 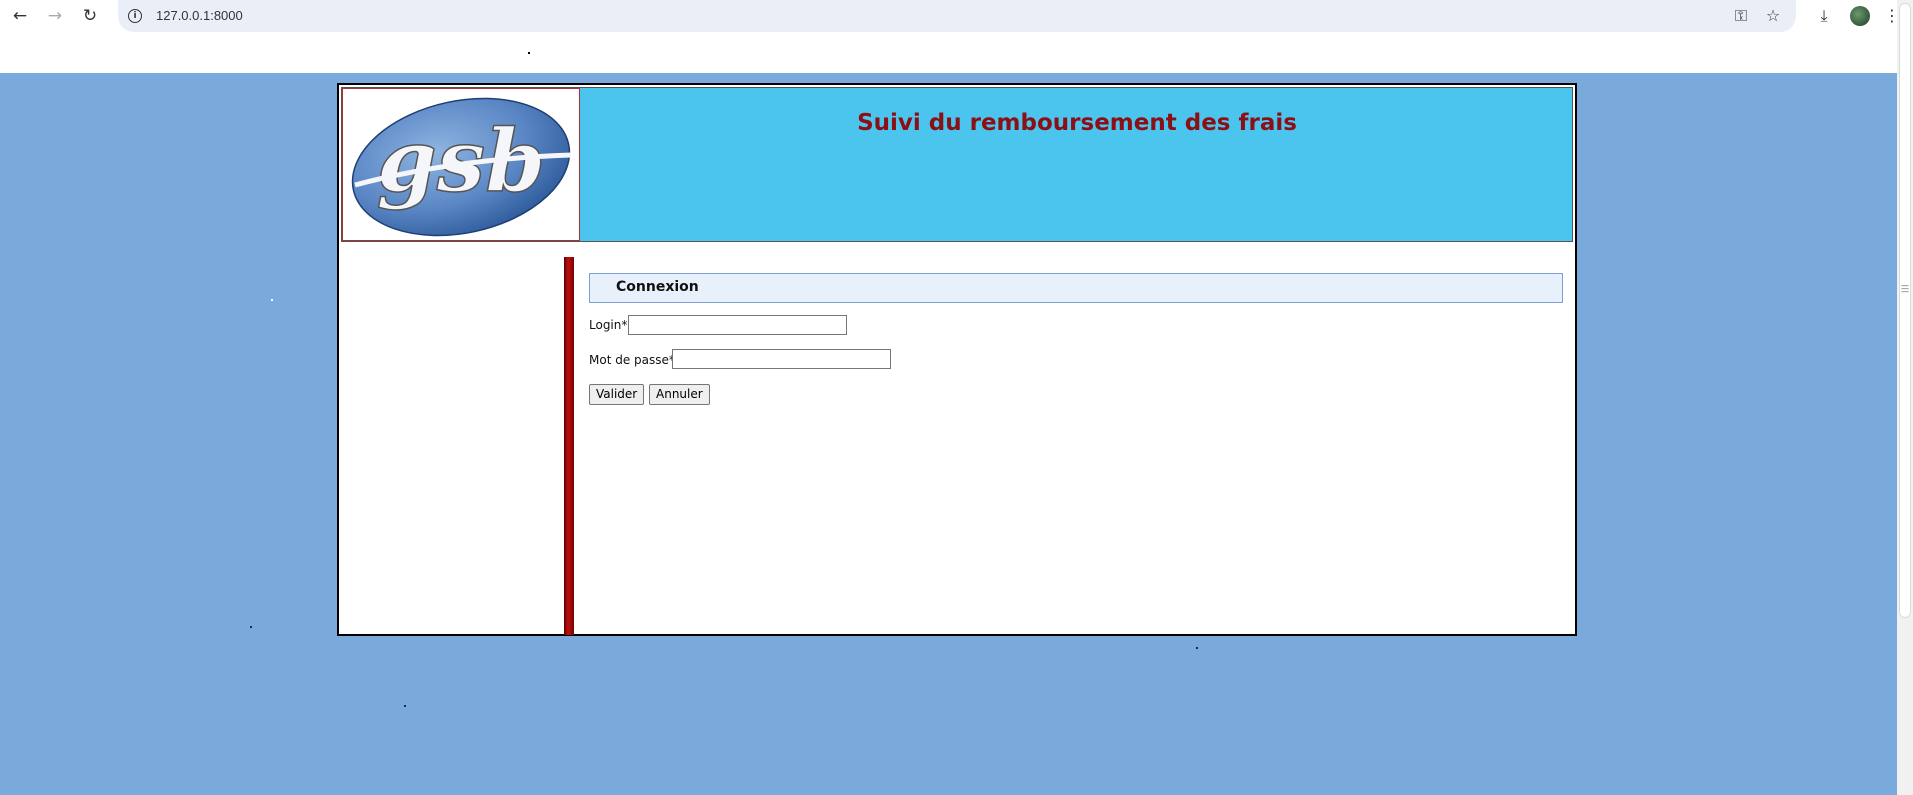 What do you see at coordinates (135, 16) in the screenshot?
I see `site-info-icon: i` at bounding box center [135, 16].